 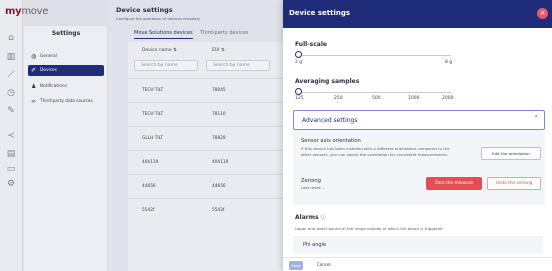 I want to click on full-scale-track, so click(x=374, y=55).